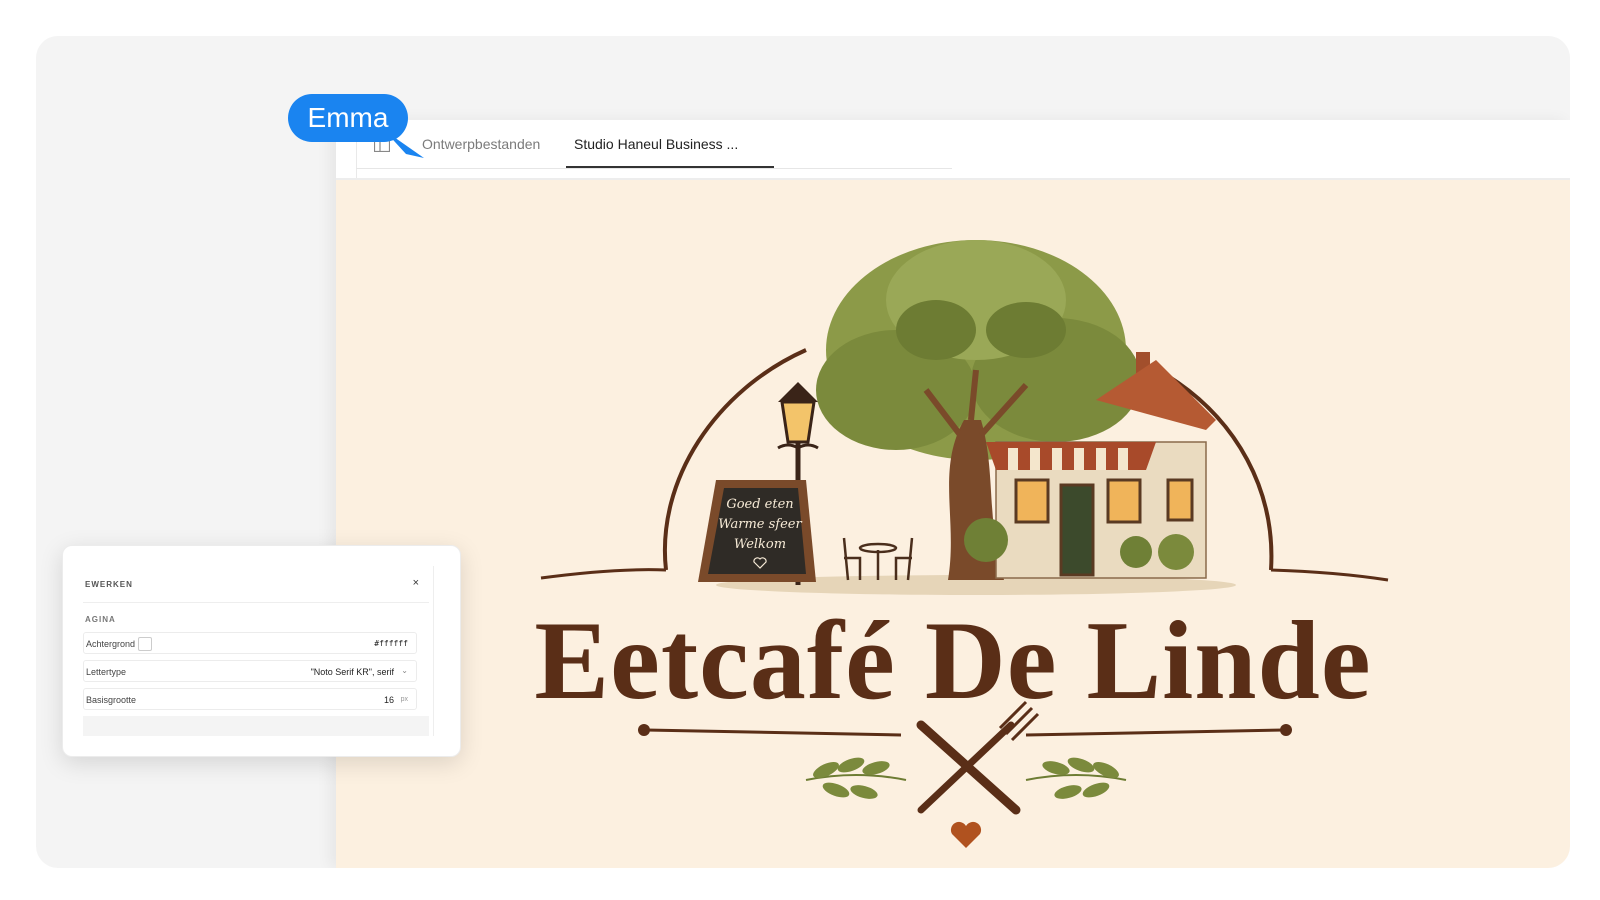 The width and height of the screenshot is (1600, 900). I want to click on chalkboard-sign: Goed eten Warme sfeer Welkom, so click(757, 531).